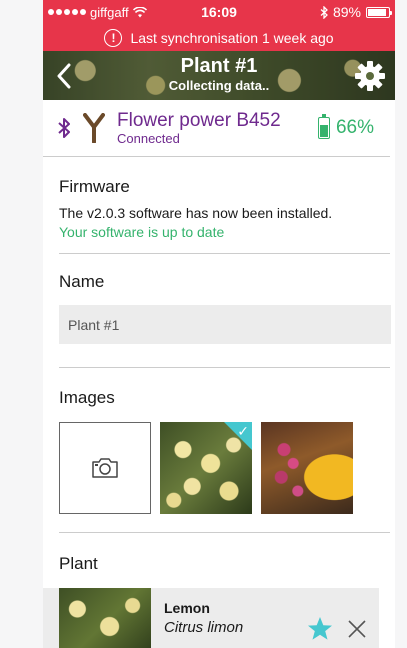 This screenshot has height=648, width=407. Describe the element at coordinates (94, 128) in the screenshot. I see `flower-power-sensor-icon` at that location.